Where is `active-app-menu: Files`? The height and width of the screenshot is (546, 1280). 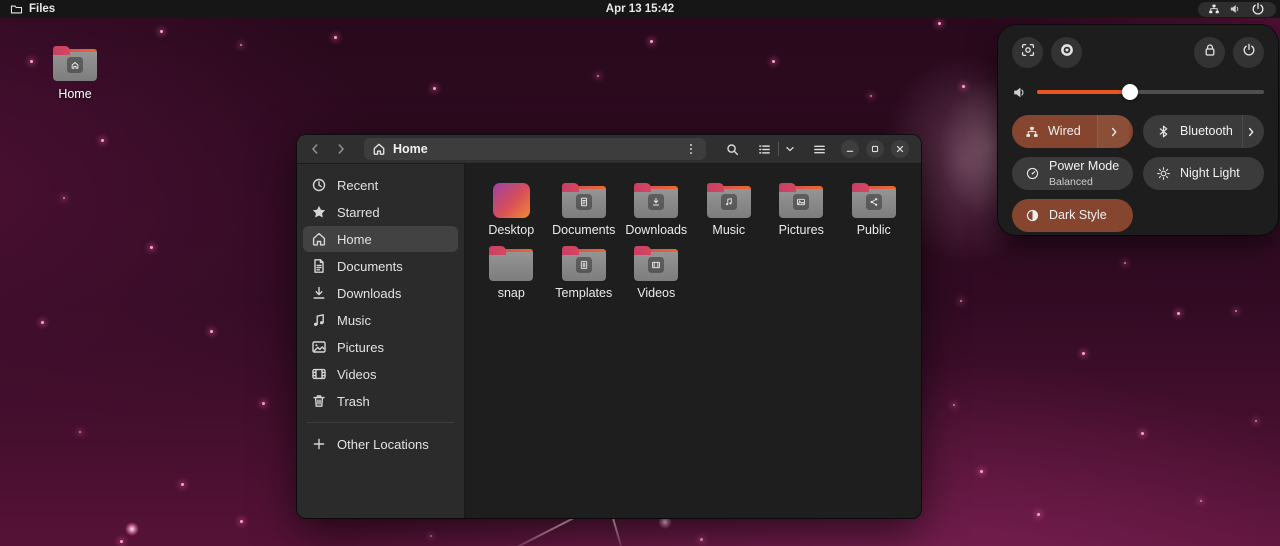
active-app-menu: Files is located at coordinates (32, 9).